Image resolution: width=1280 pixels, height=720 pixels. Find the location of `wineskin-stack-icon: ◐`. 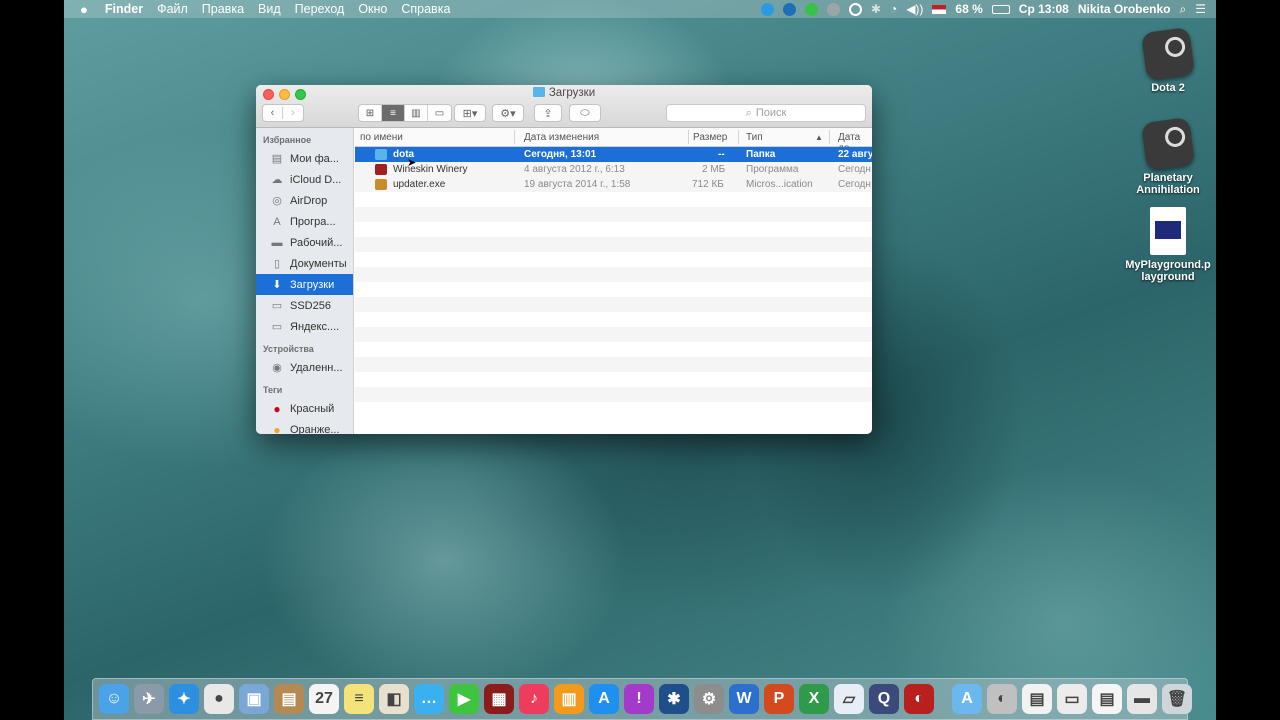

wineskin-stack-icon: ◐ is located at coordinates (1002, 699).